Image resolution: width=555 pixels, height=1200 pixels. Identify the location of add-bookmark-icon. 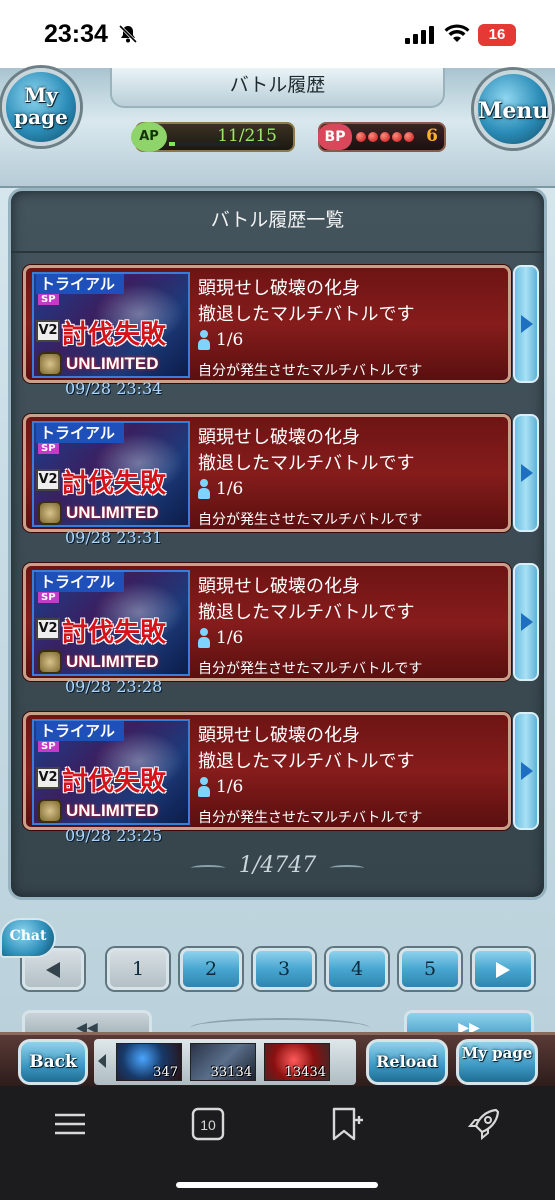
(346, 1124).